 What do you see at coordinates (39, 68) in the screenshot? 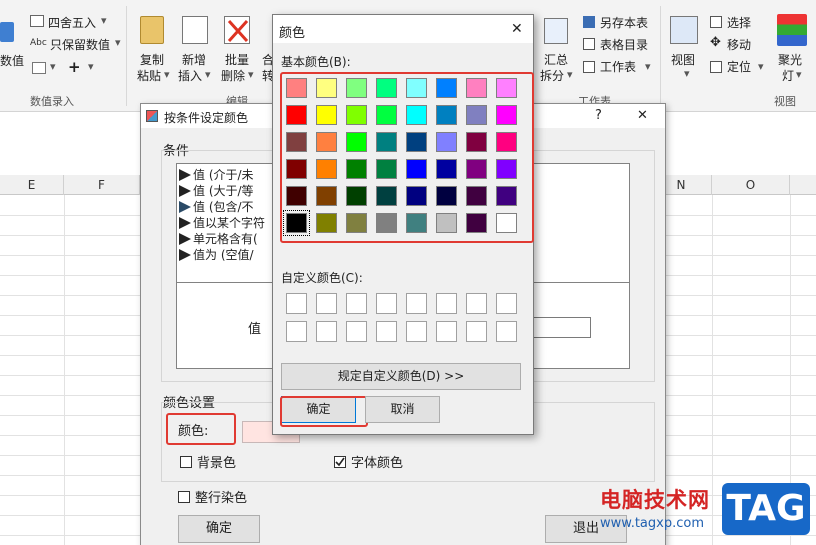
I see `edit-pen-icon` at bounding box center [39, 68].